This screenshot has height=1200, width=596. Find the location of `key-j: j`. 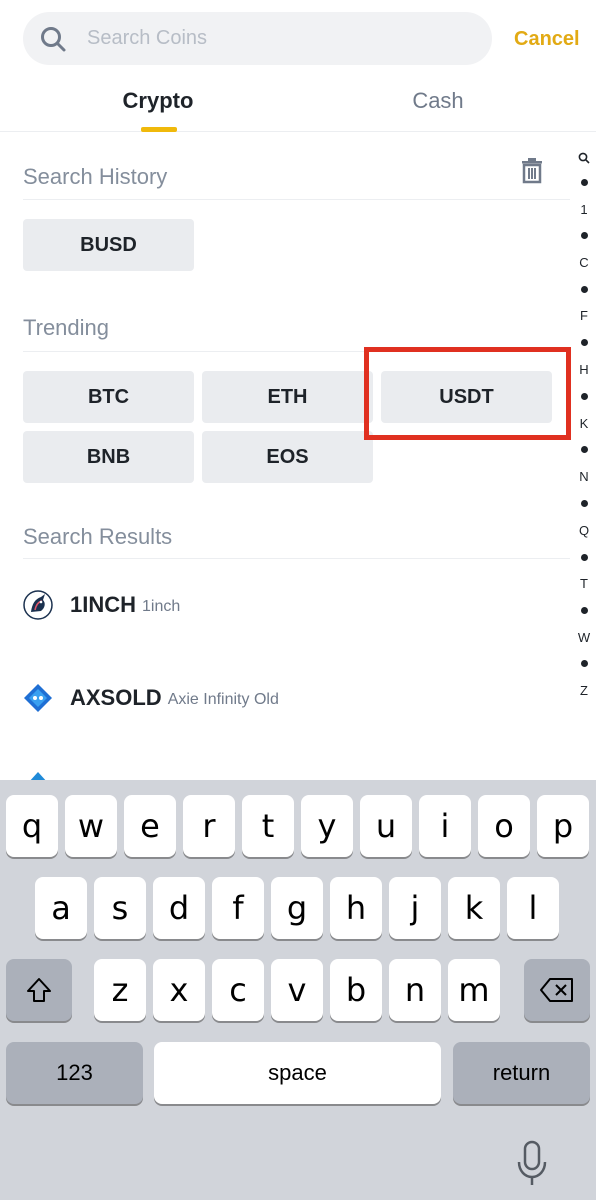

key-j: j is located at coordinates (415, 908).